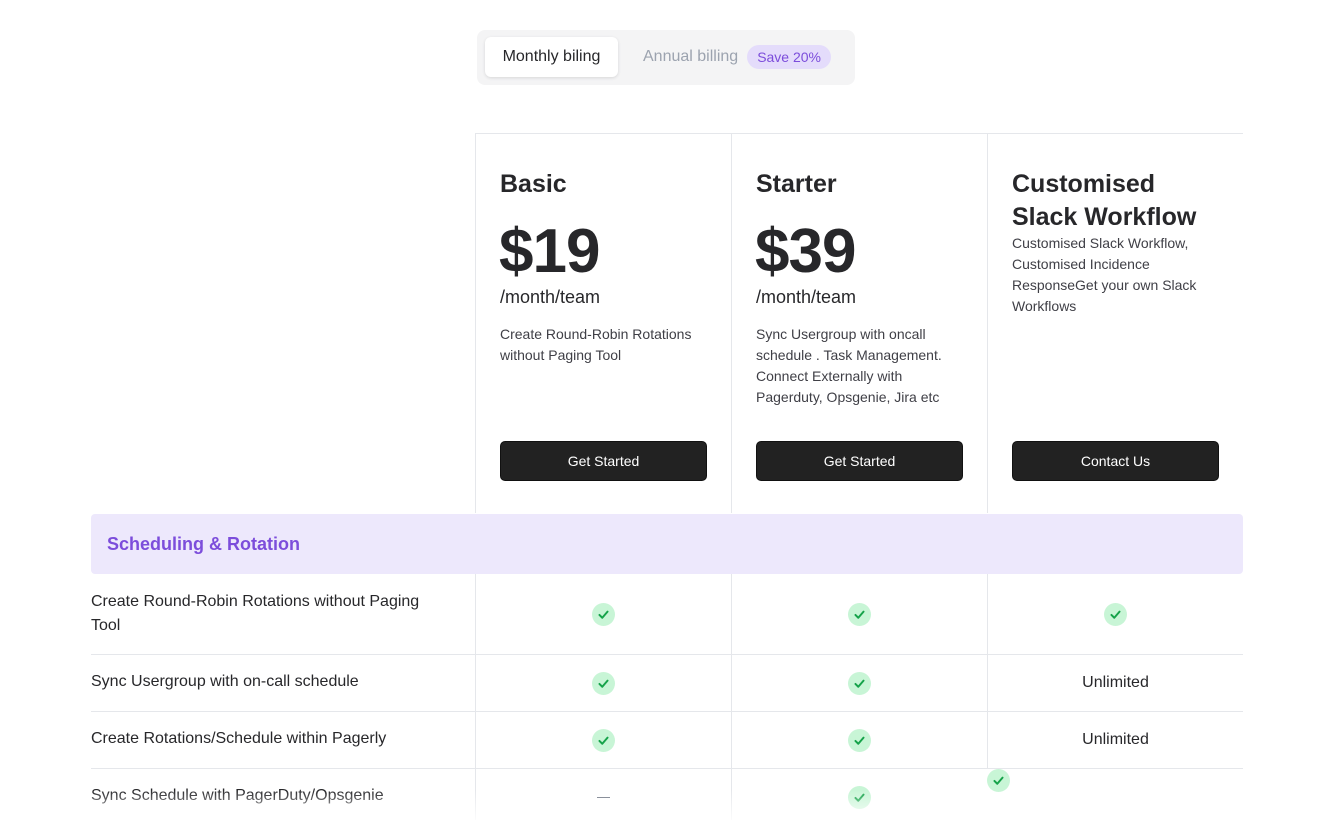 This screenshot has height=820, width=1333. I want to click on monthly-billing-option: Monthly biling, so click(551, 57).